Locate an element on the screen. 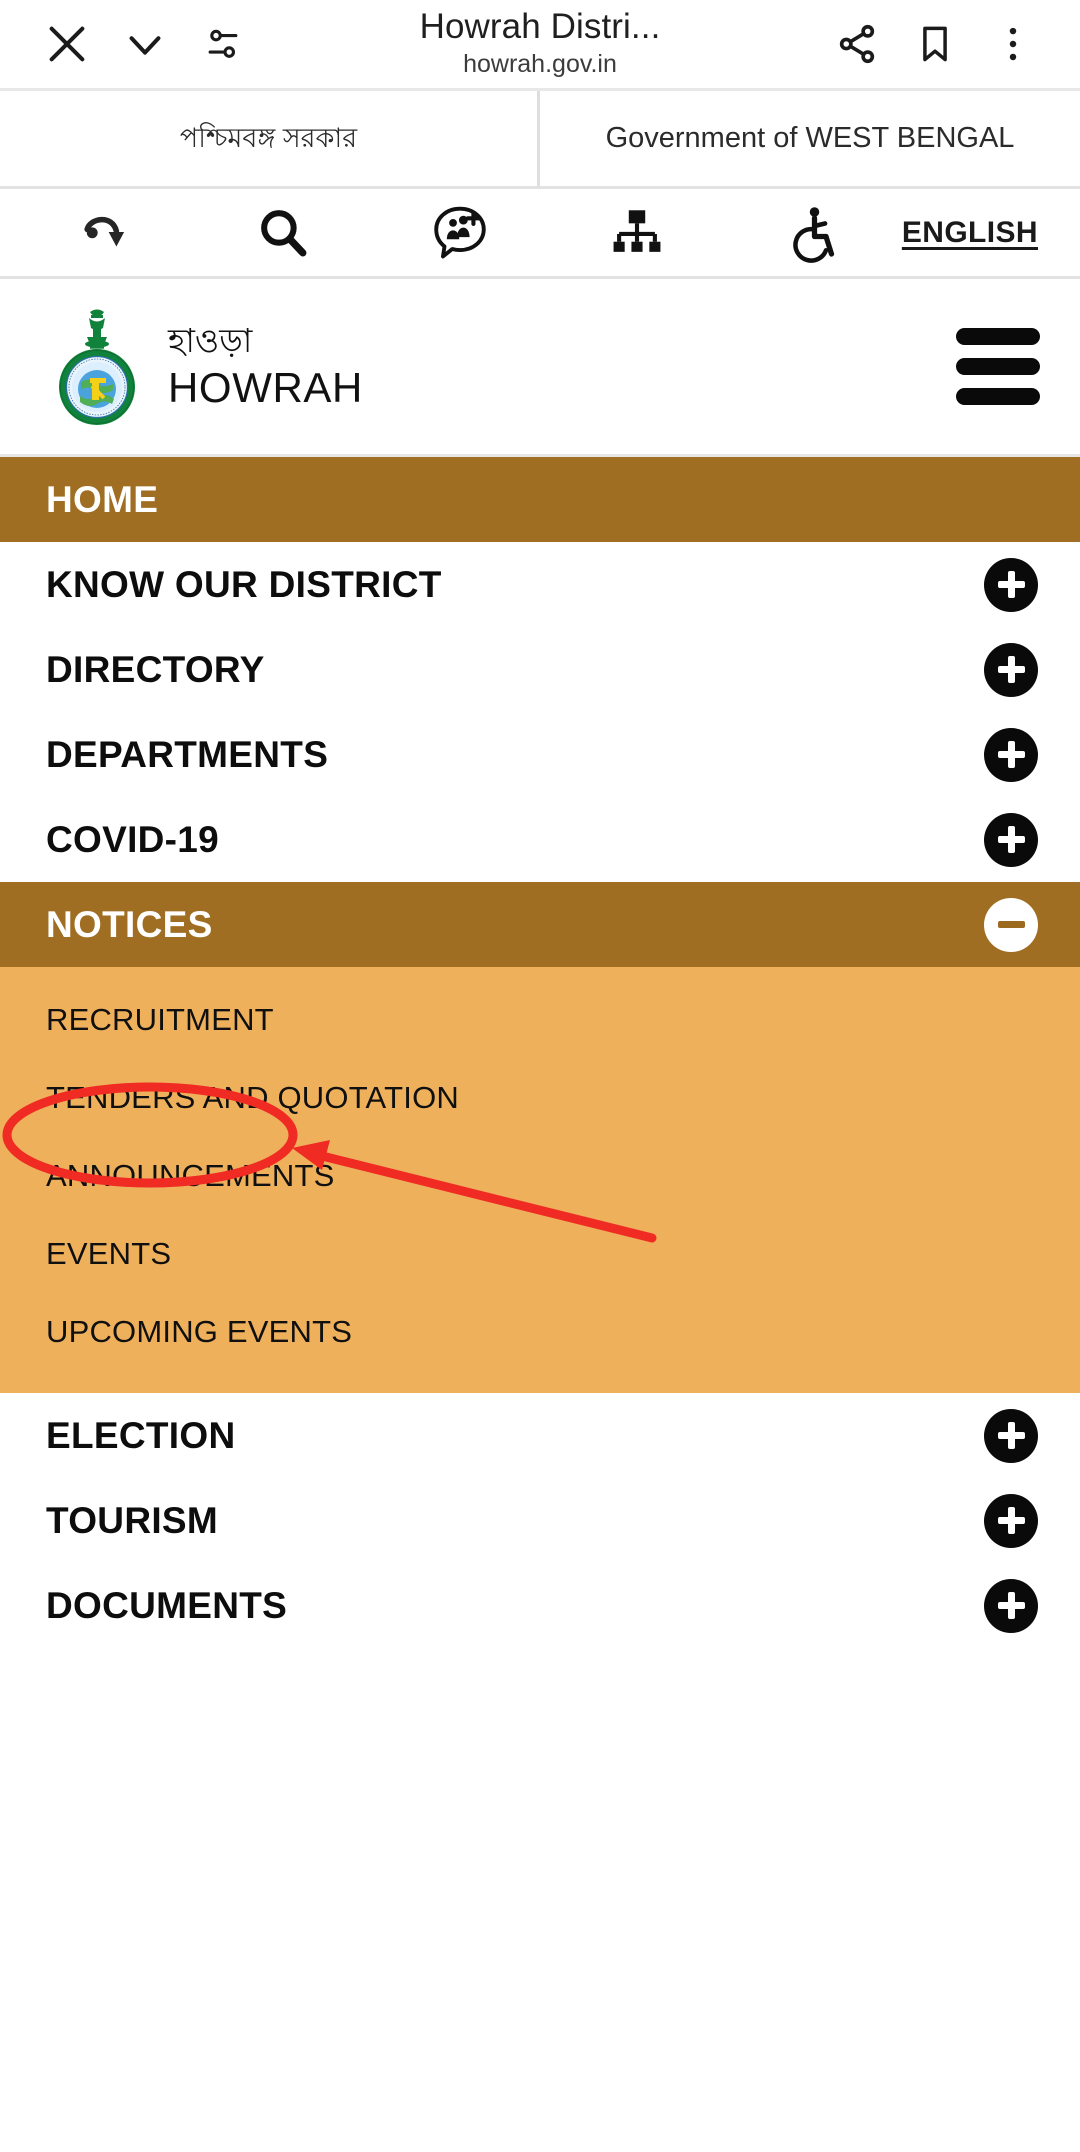  chevron-down-icon is located at coordinates (145, 45).